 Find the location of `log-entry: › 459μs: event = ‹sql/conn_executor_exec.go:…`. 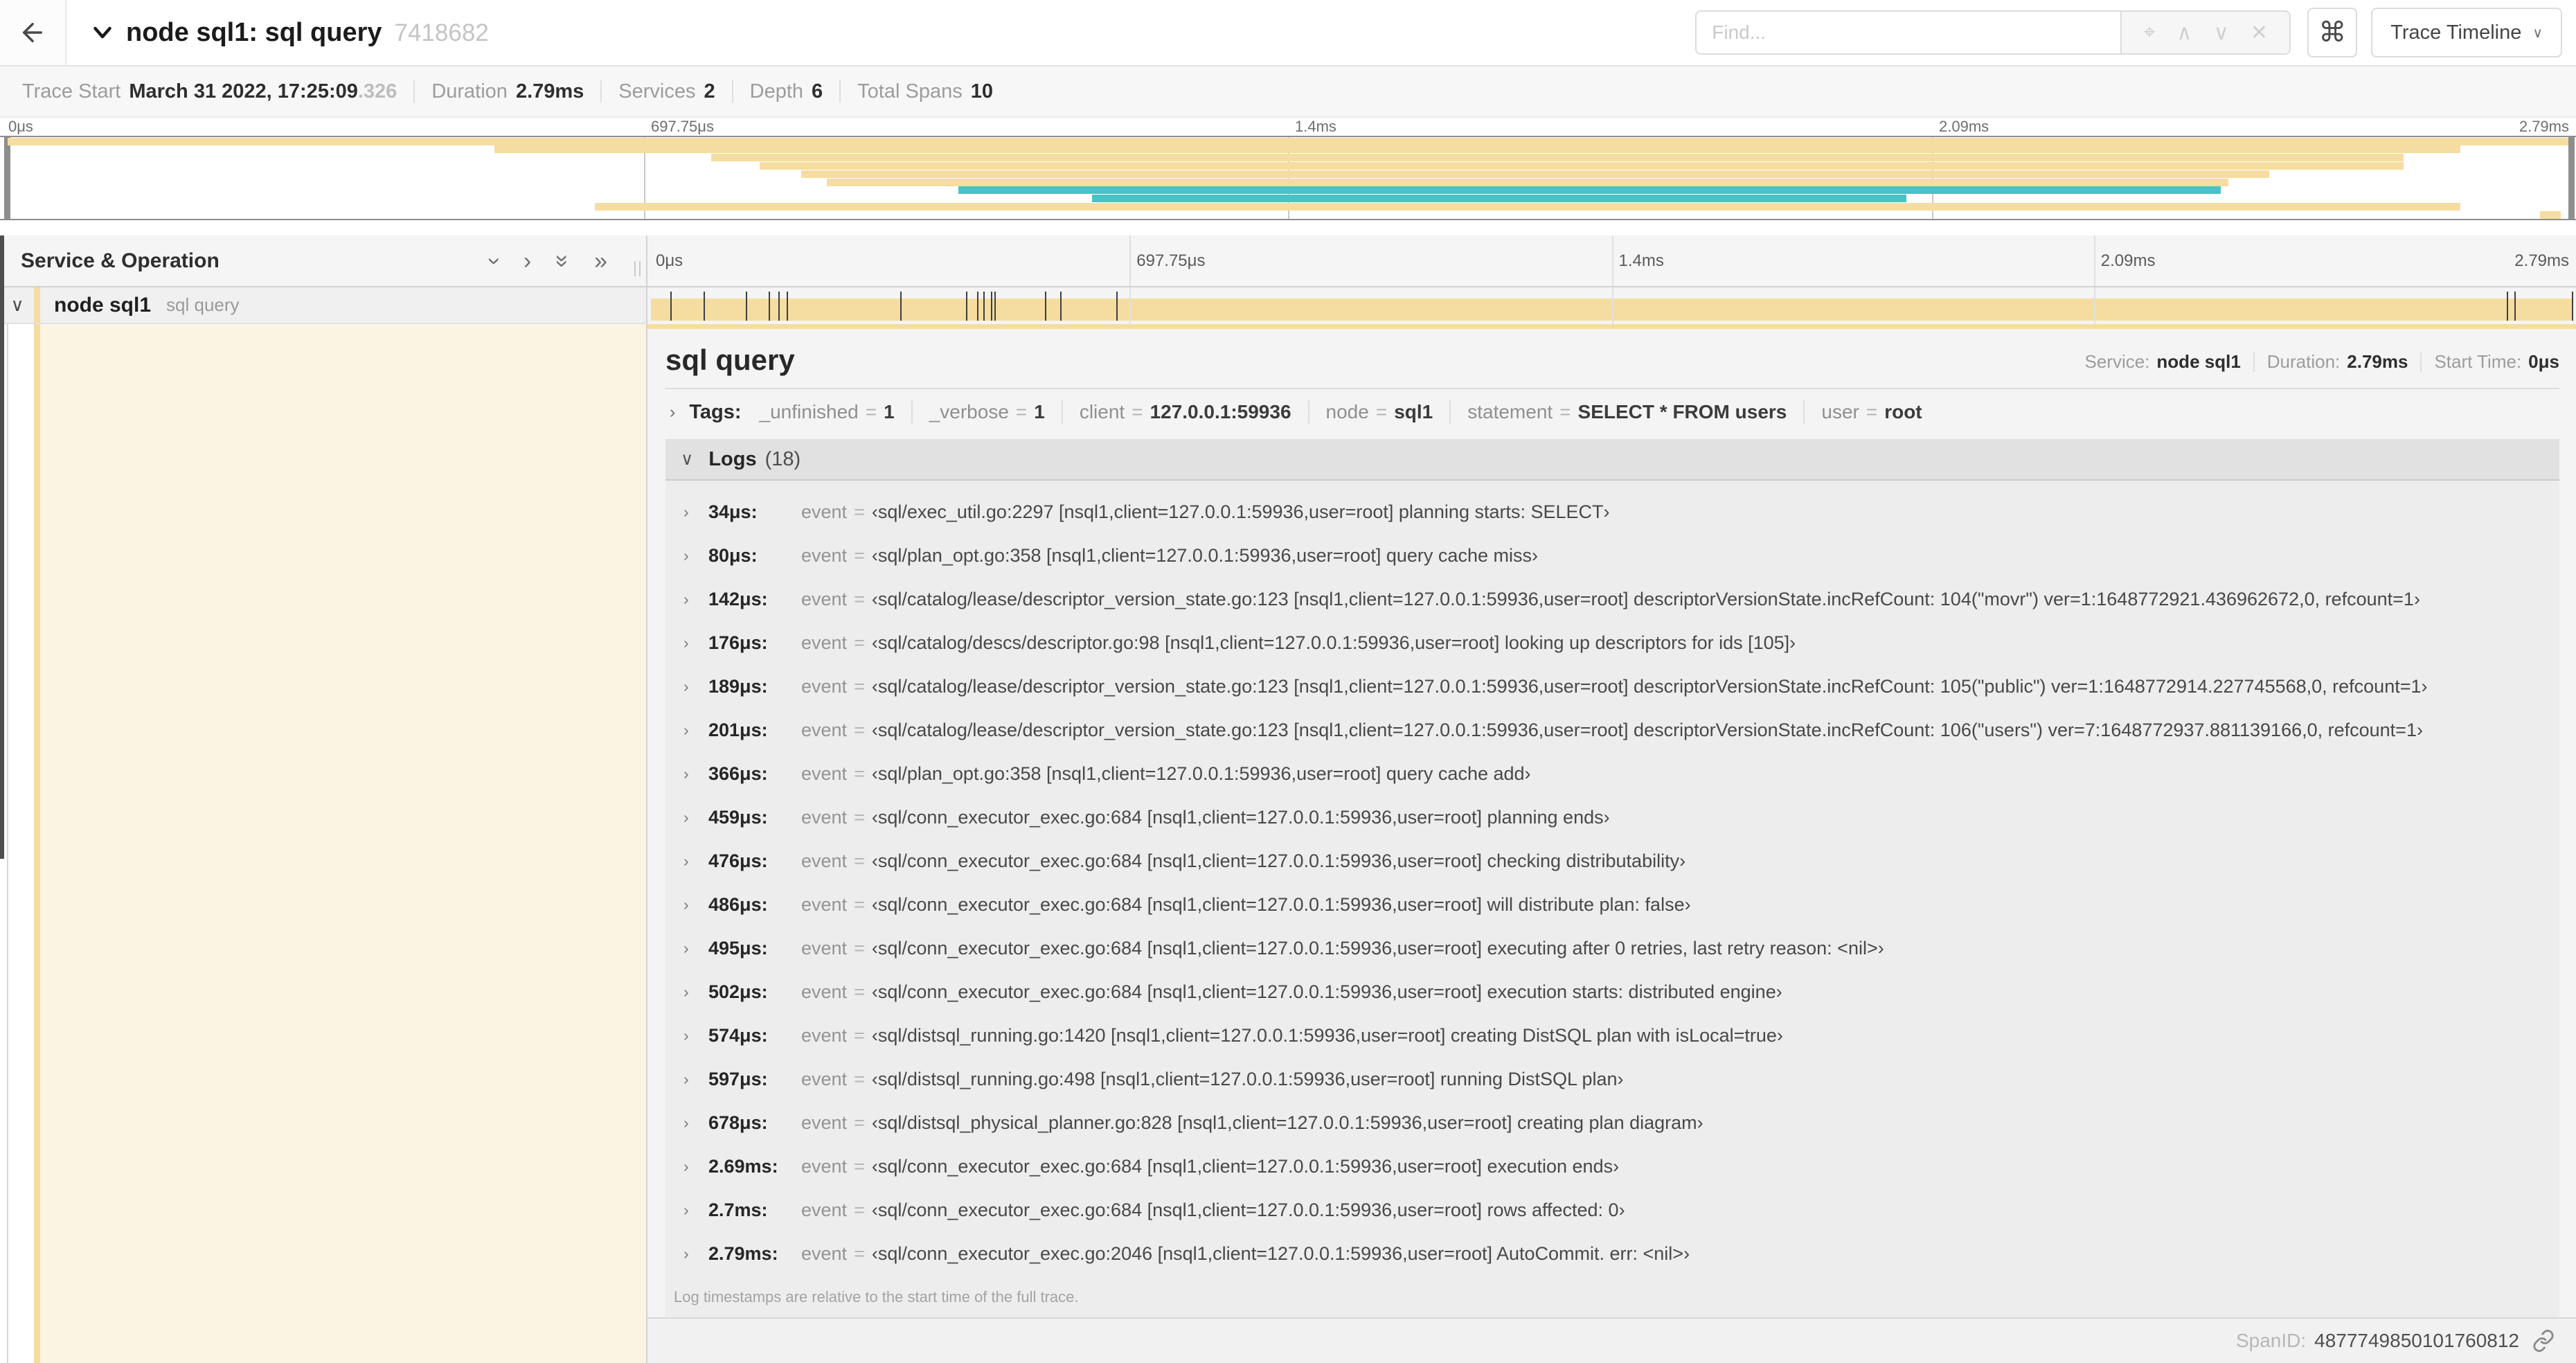

log-entry: › 459μs: event = ‹sql/conn_executor_exec.go:… is located at coordinates (1612, 818).